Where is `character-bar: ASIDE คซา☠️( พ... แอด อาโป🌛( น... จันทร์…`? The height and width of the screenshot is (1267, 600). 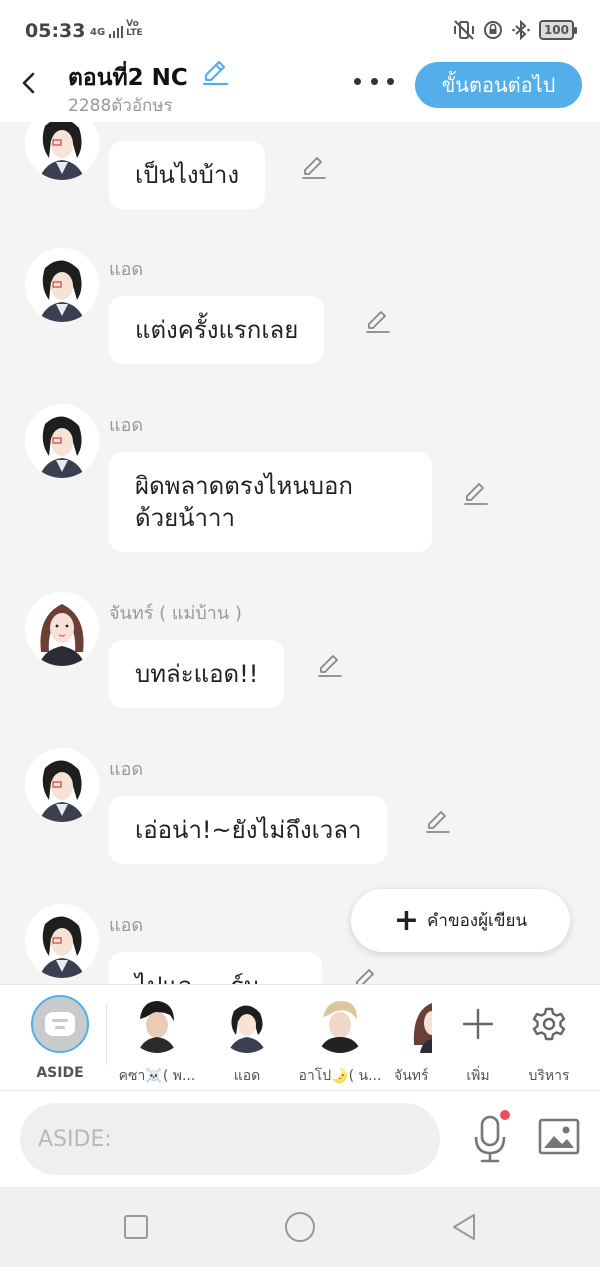 character-bar: ASIDE คซา☠️( พ... แอด อาโป🌛( น... จันทร์… is located at coordinates (300, 1037).